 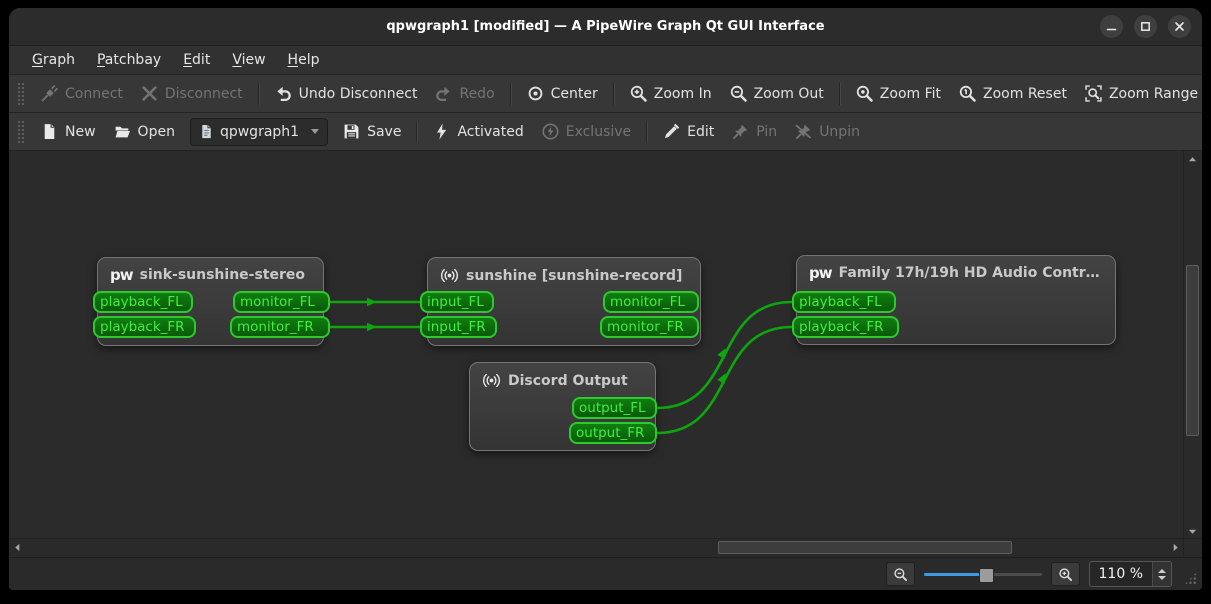 I want to click on menu-view: View, so click(x=248, y=60).